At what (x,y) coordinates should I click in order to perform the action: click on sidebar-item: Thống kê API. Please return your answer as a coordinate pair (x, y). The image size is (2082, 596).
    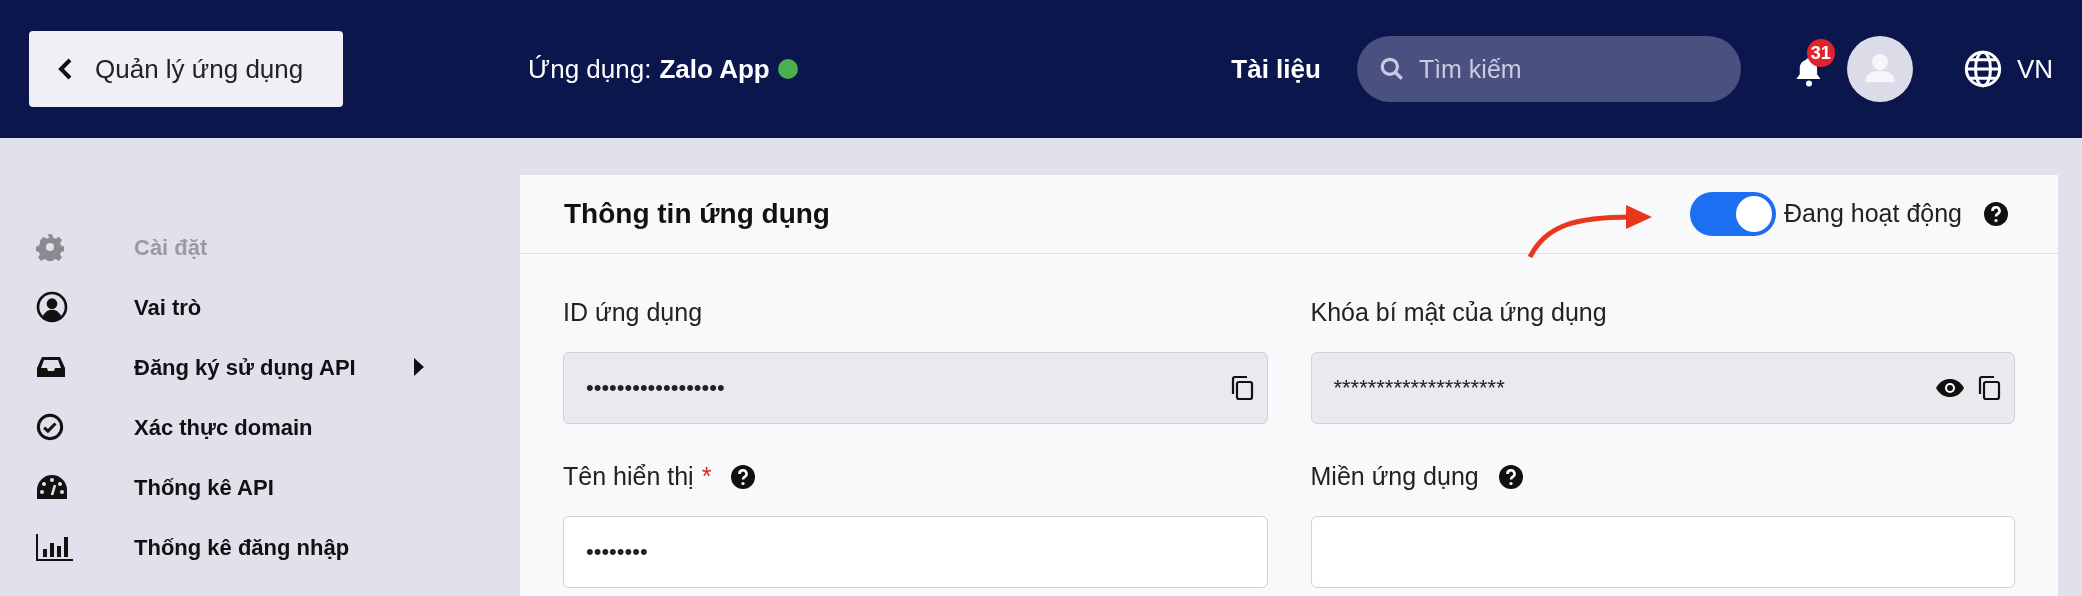
    Looking at the image, I should click on (204, 487).